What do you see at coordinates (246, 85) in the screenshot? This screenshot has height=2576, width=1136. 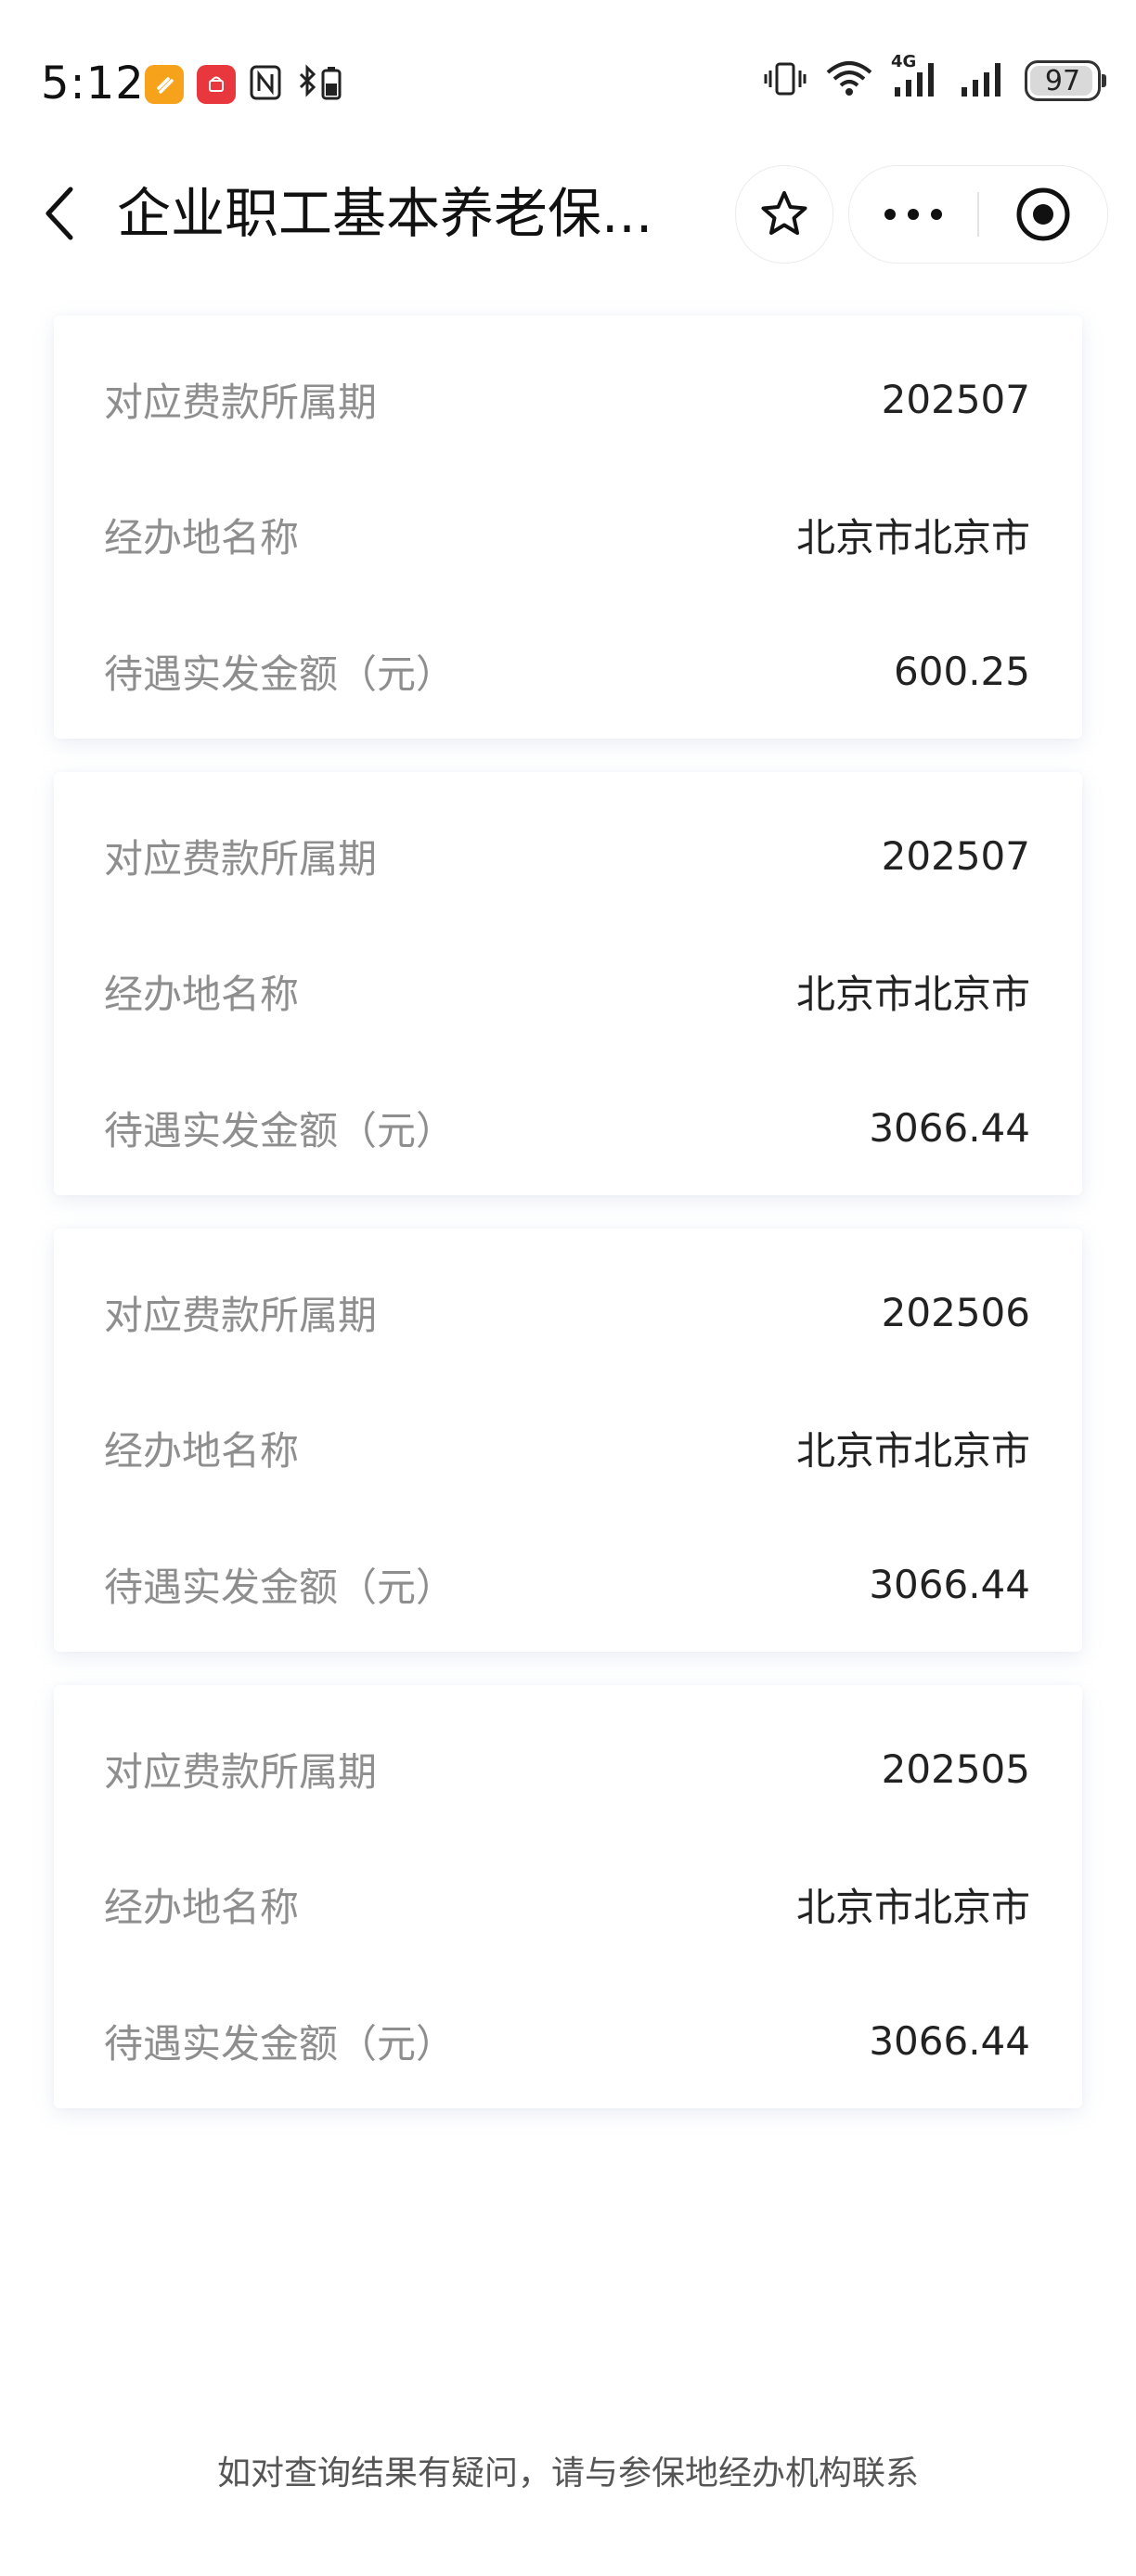 I see `notification-icons` at bounding box center [246, 85].